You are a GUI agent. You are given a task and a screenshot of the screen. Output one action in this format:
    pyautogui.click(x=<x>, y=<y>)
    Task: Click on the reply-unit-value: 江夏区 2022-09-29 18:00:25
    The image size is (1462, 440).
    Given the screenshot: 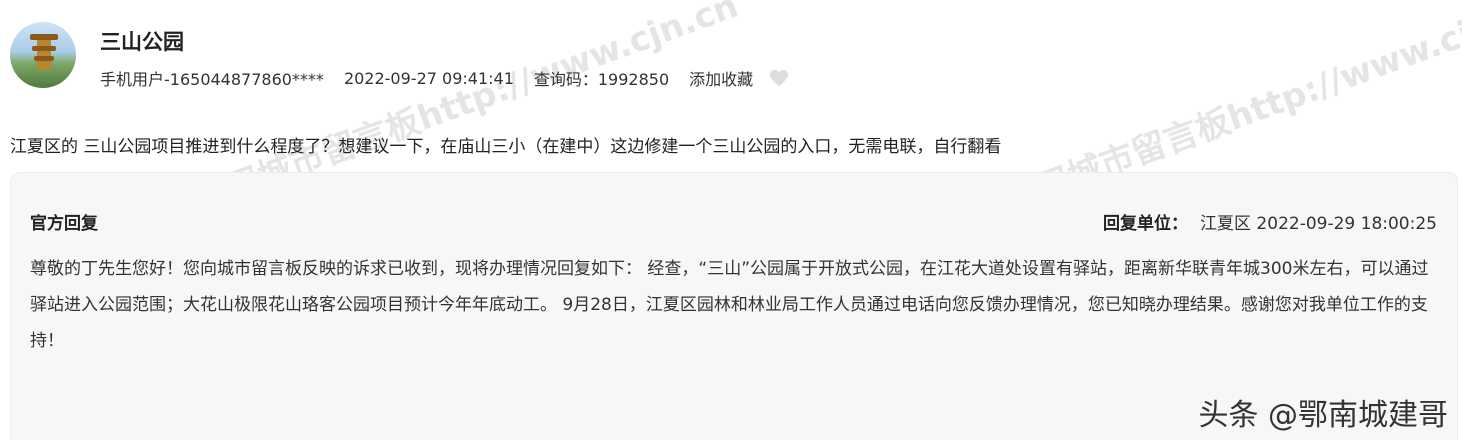 What is the action you would take?
    pyautogui.click(x=1318, y=224)
    